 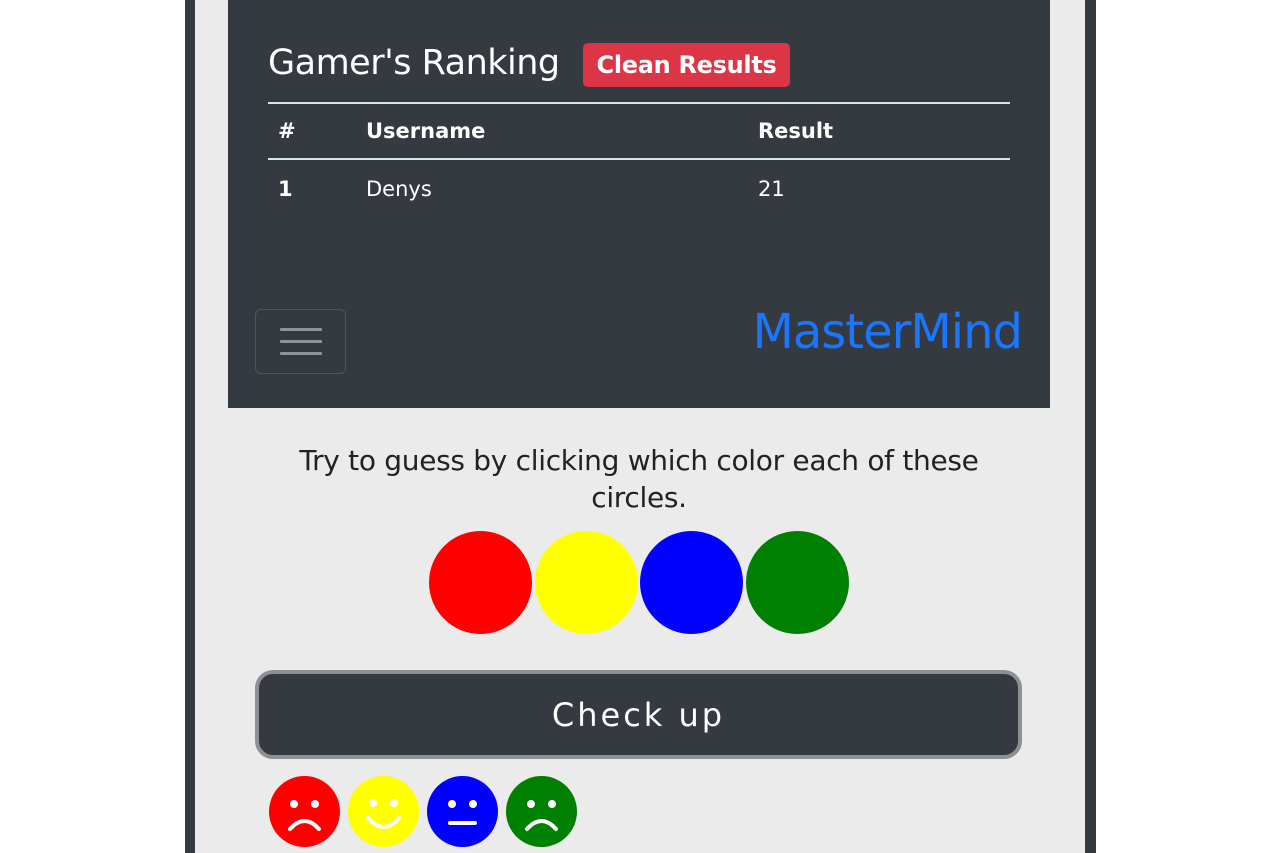 I want to click on clean-results-button: Clean Results, so click(x=686, y=65).